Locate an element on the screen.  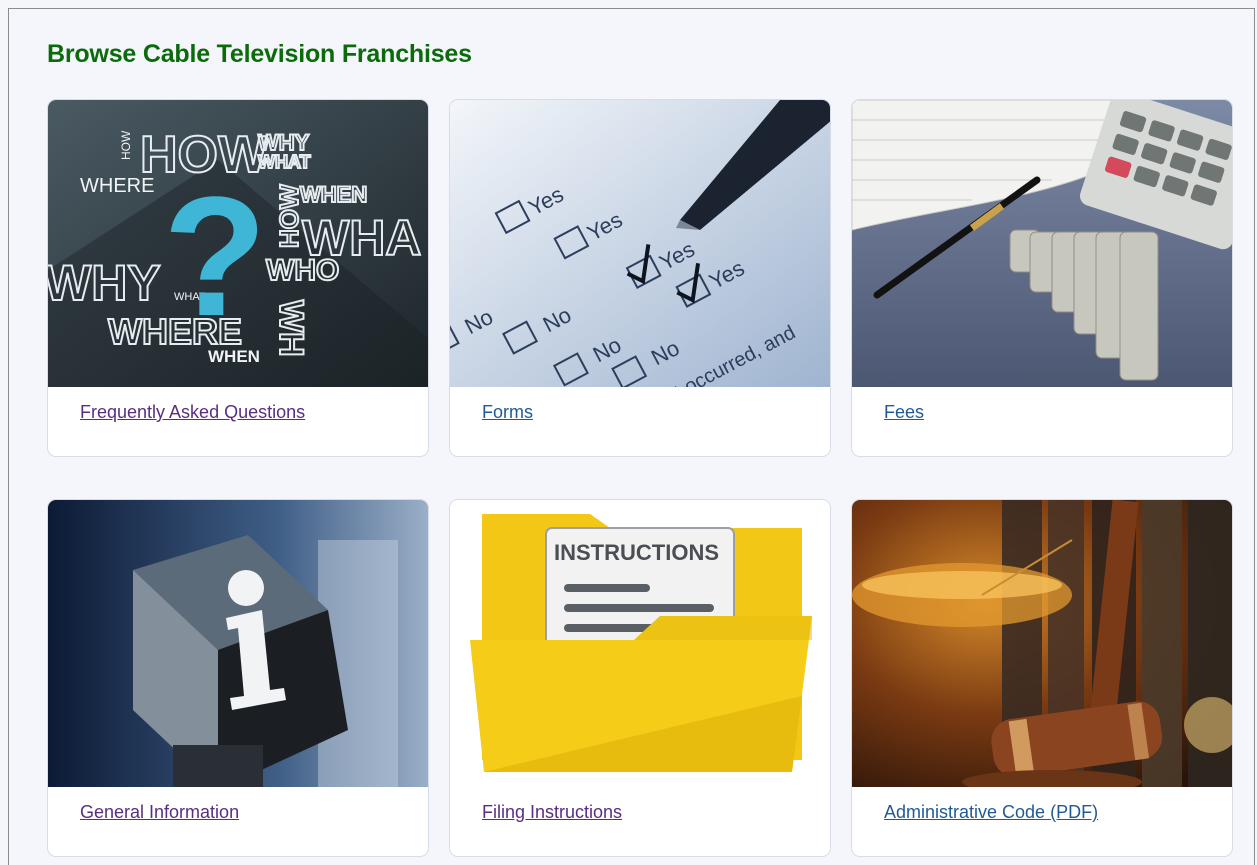
calculator-coins-icon is located at coordinates (1042, 243).